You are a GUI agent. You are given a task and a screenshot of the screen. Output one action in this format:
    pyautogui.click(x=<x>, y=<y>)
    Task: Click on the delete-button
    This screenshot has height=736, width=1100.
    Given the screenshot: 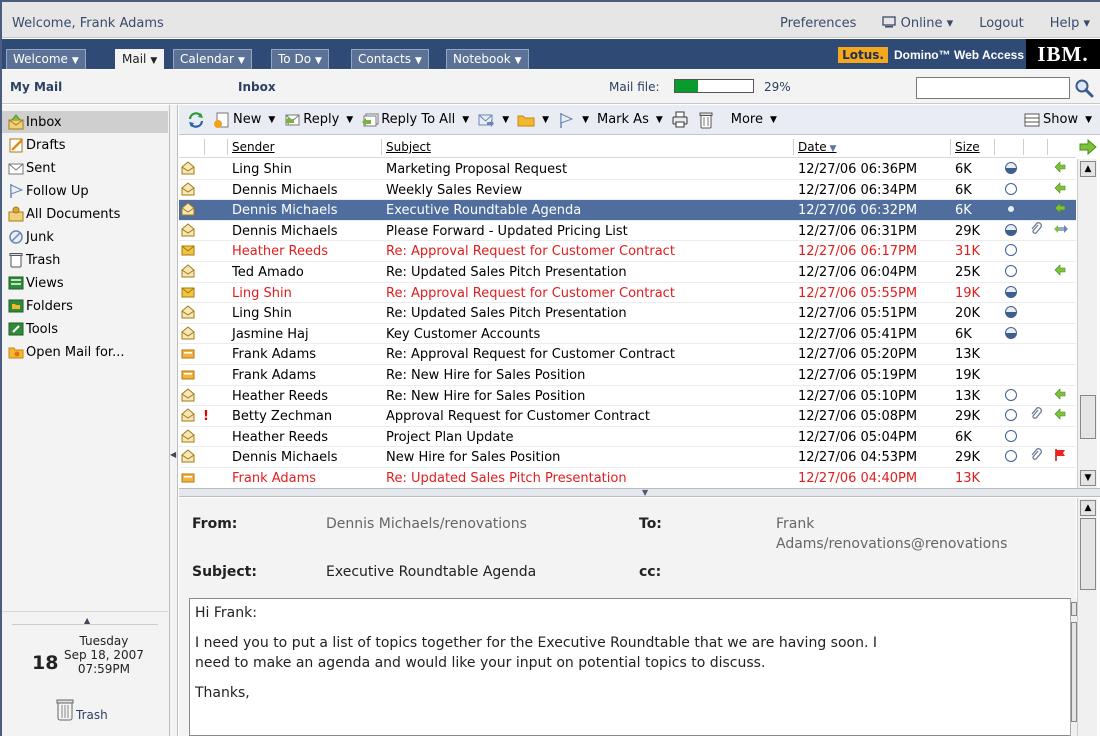 What is the action you would take?
    pyautogui.click(x=706, y=120)
    